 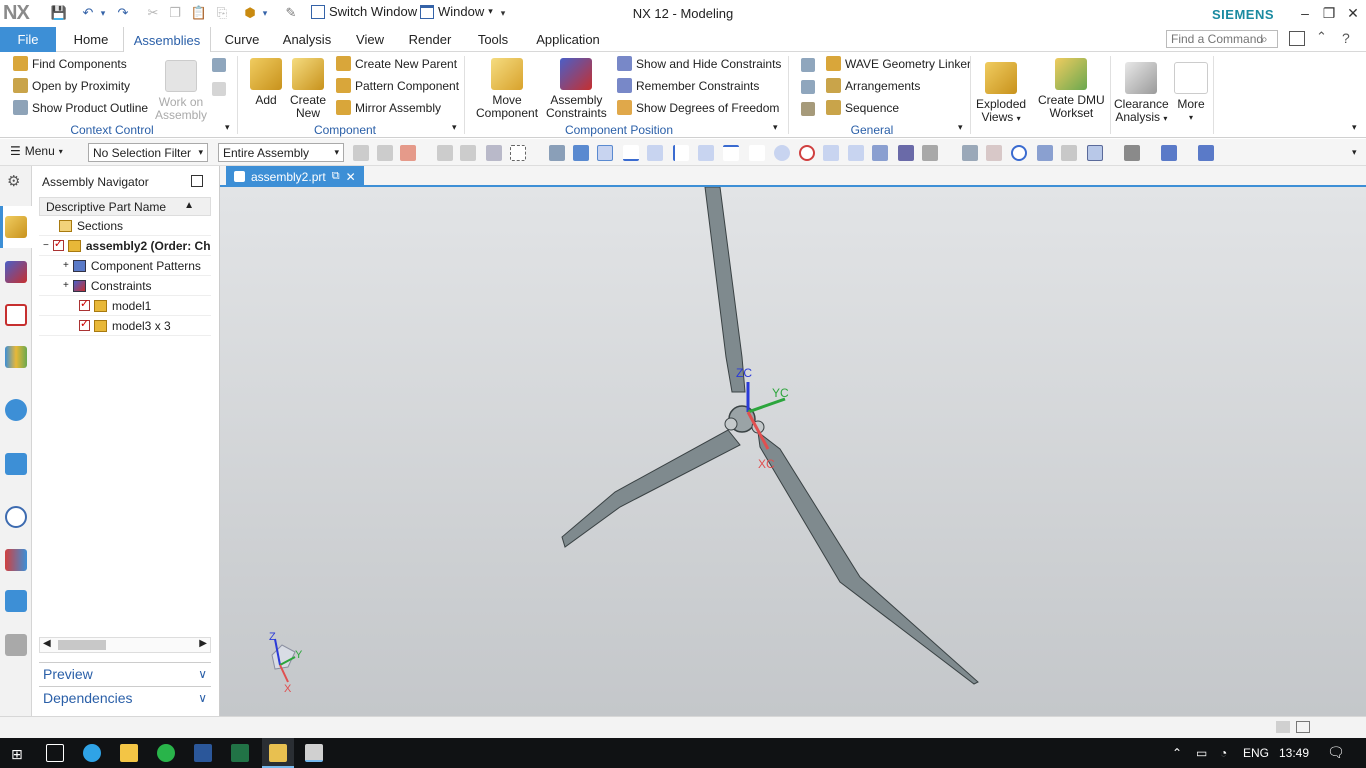 I want to click on perspective-icon, so click(x=1069, y=153).